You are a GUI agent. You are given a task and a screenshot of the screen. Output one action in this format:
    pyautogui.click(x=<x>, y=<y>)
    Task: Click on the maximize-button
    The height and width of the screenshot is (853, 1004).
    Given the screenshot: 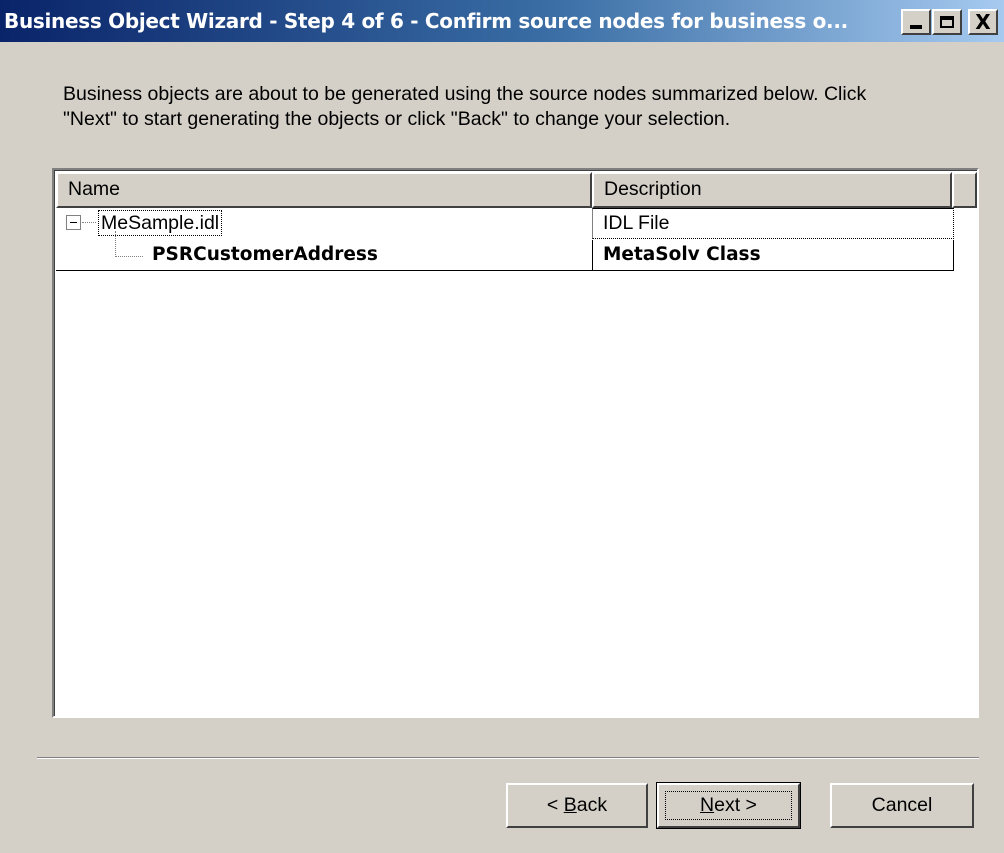 What is the action you would take?
    pyautogui.click(x=947, y=22)
    